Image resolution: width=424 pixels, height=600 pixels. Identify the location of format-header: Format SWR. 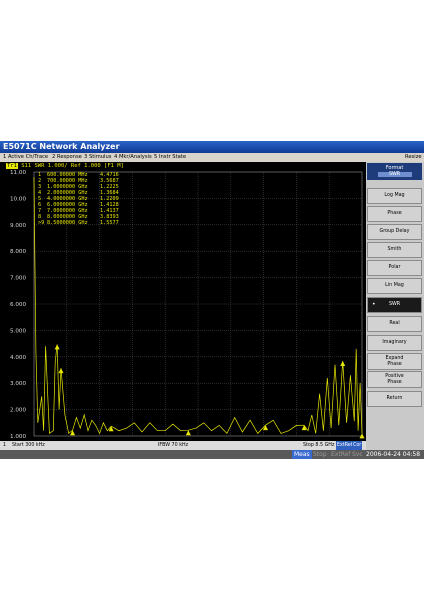
(394, 171).